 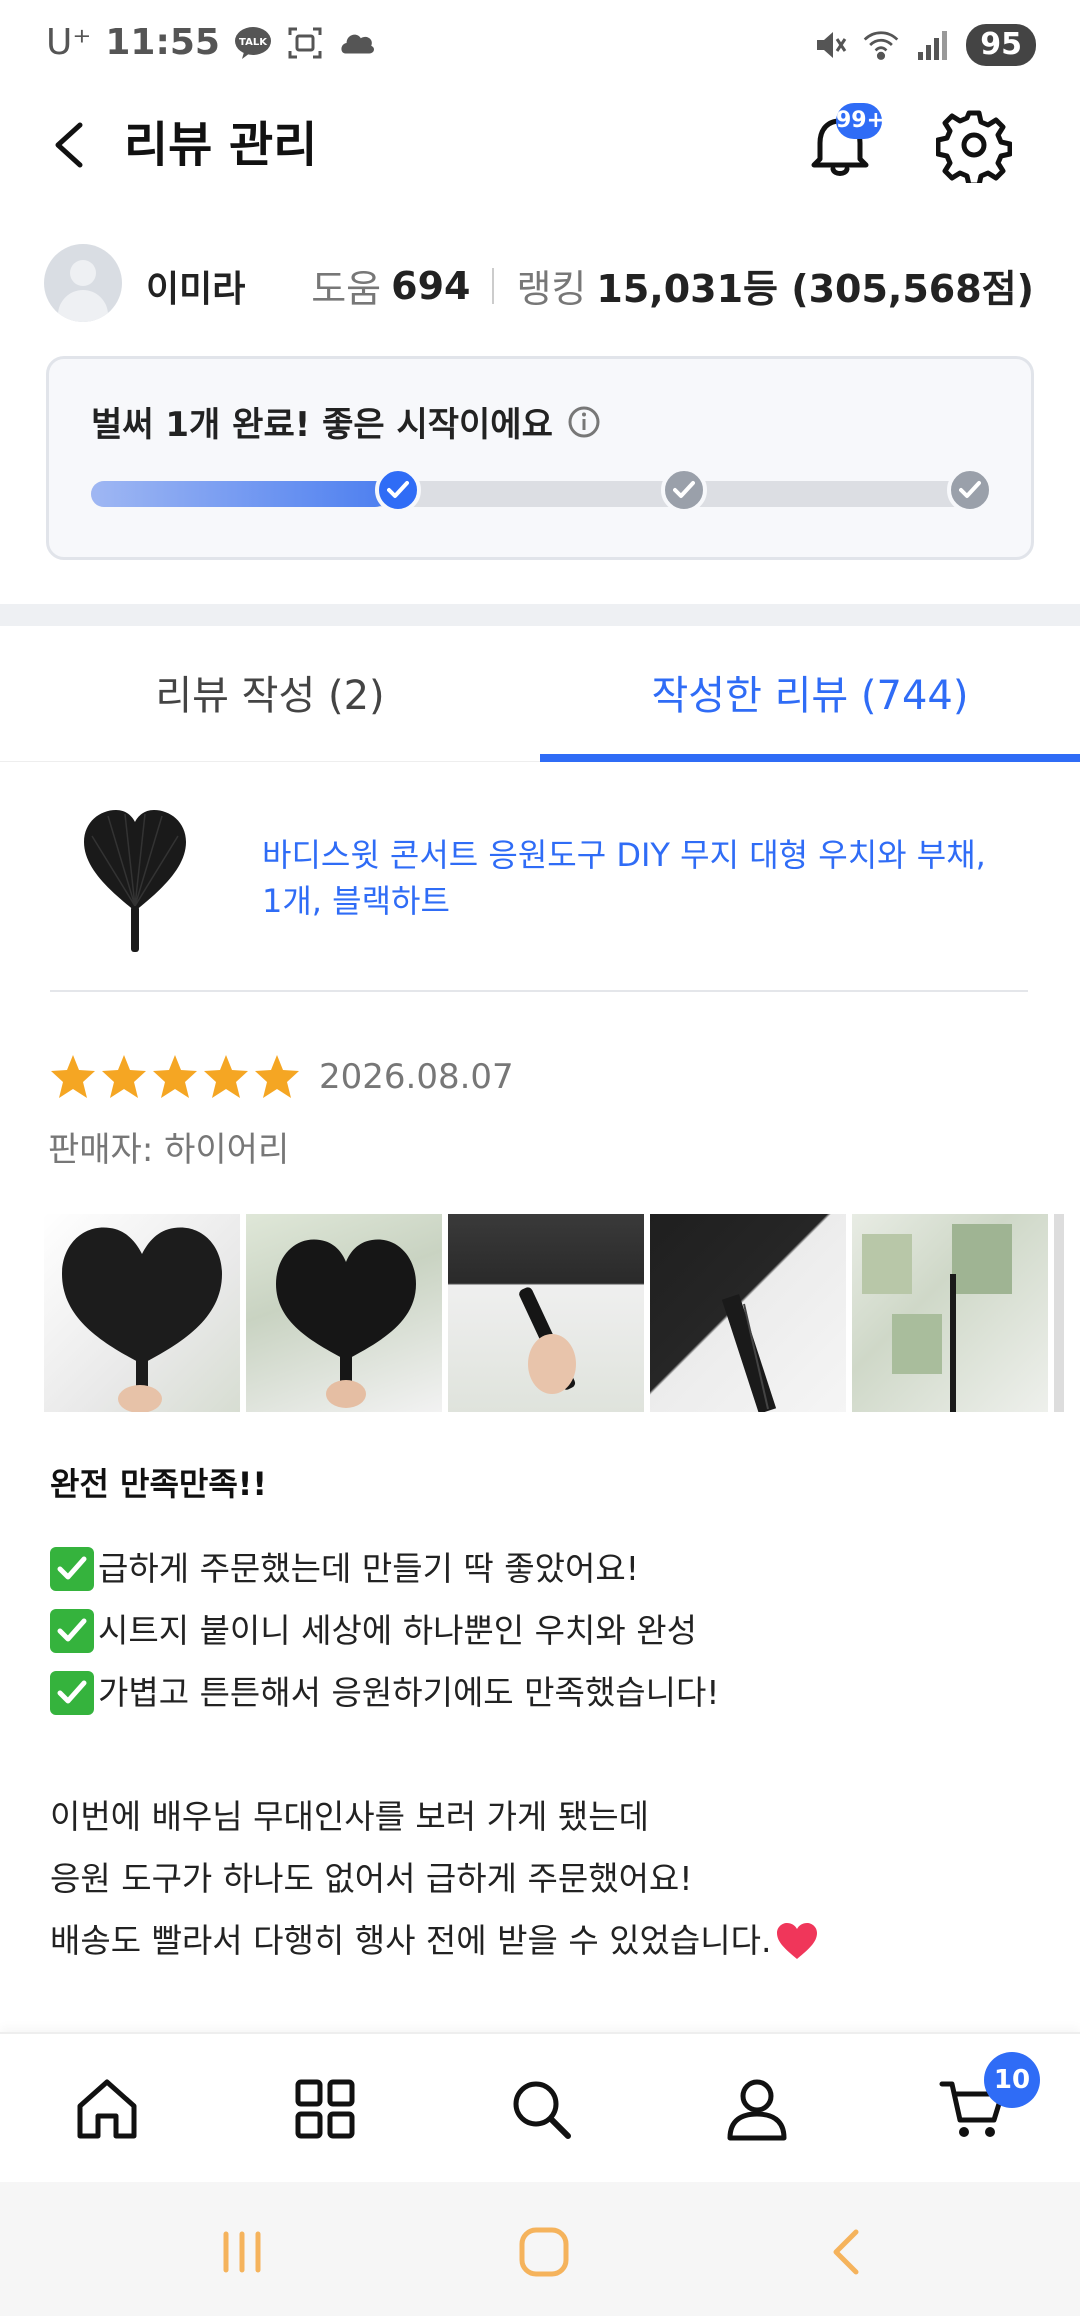 What do you see at coordinates (368, 1568) in the screenshot?
I see `review-check-text: 급하게 주문했는데 만들기 딱 좋았어요!` at bounding box center [368, 1568].